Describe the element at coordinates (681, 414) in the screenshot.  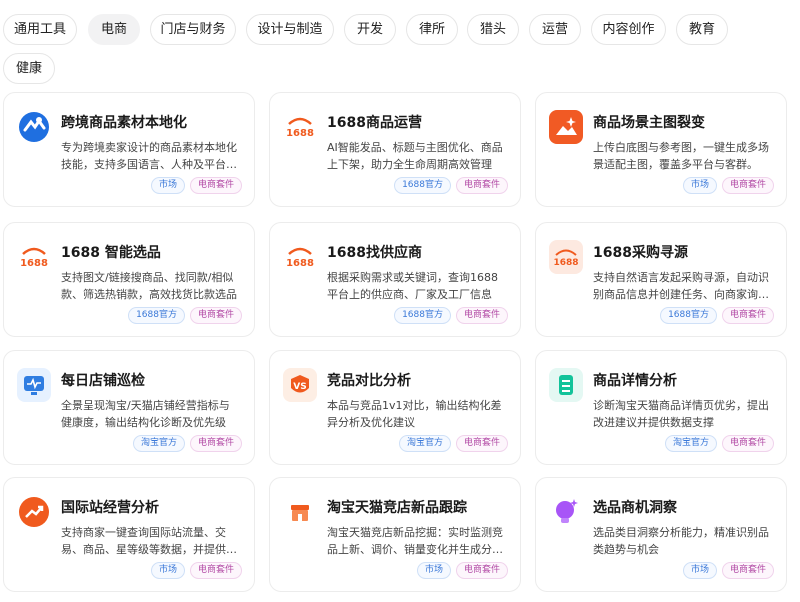
I see `card-description: 诊断淘宝天猫商品详情页优劣，提出改进建议并提供数据支撑` at that location.